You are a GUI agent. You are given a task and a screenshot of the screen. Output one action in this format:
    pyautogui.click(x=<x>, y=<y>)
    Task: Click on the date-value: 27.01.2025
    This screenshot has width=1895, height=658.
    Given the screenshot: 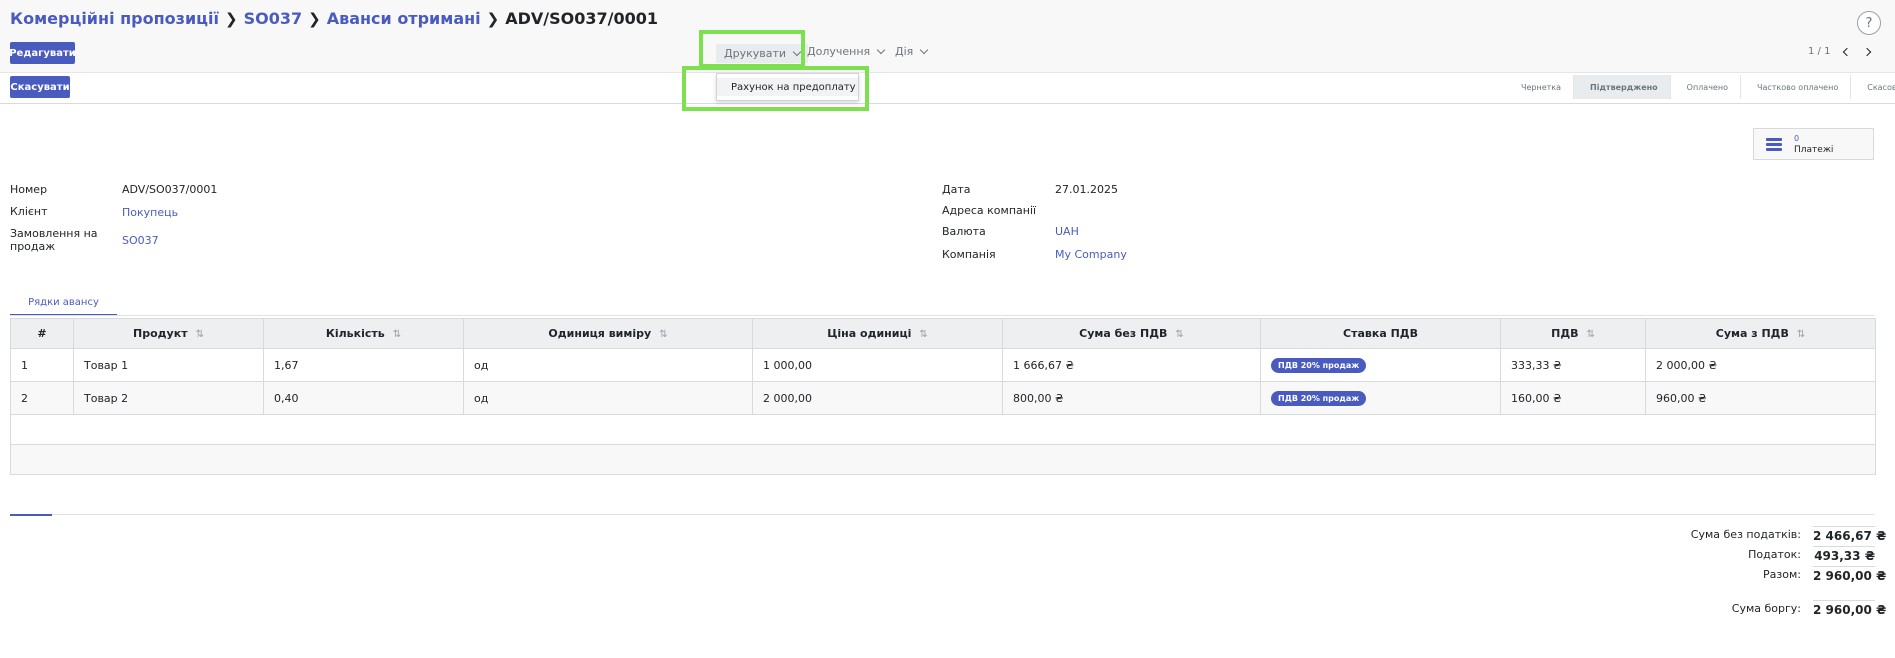 What is the action you would take?
    pyautogui.click(x=1086, y=189)
    